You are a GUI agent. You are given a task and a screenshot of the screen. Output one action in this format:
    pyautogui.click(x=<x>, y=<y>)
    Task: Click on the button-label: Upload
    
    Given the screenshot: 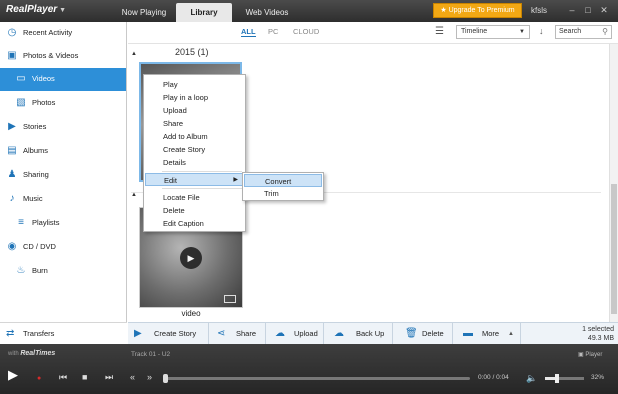 What is the action you would take?
    pyautogui.click(x=306, y=333)
    